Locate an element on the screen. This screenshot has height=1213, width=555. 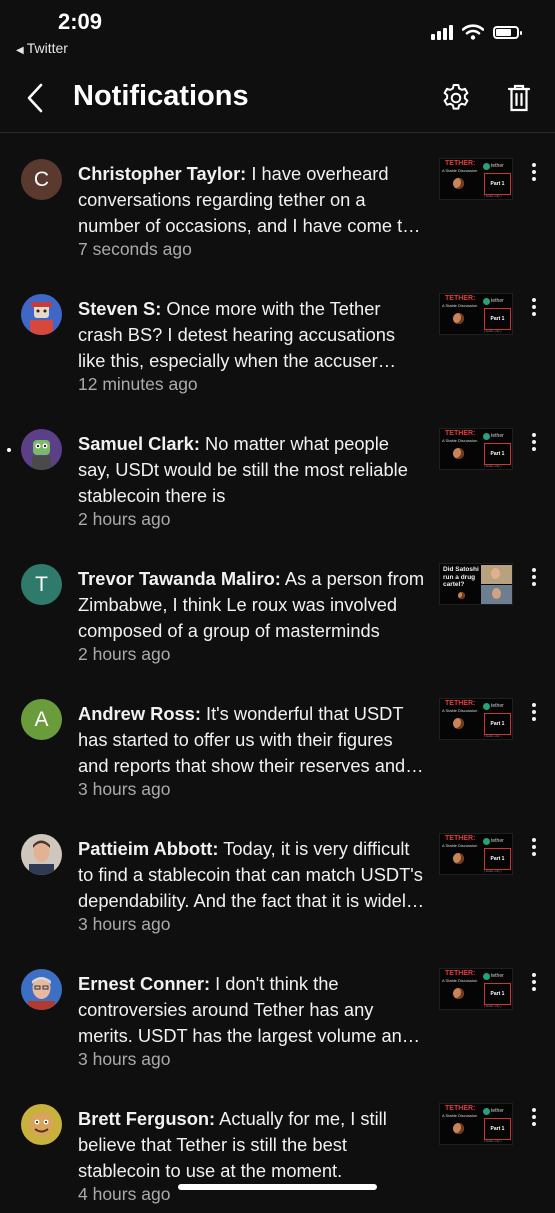
commenter-name: Christopher Taylor: is located at coordinates (162, 173).